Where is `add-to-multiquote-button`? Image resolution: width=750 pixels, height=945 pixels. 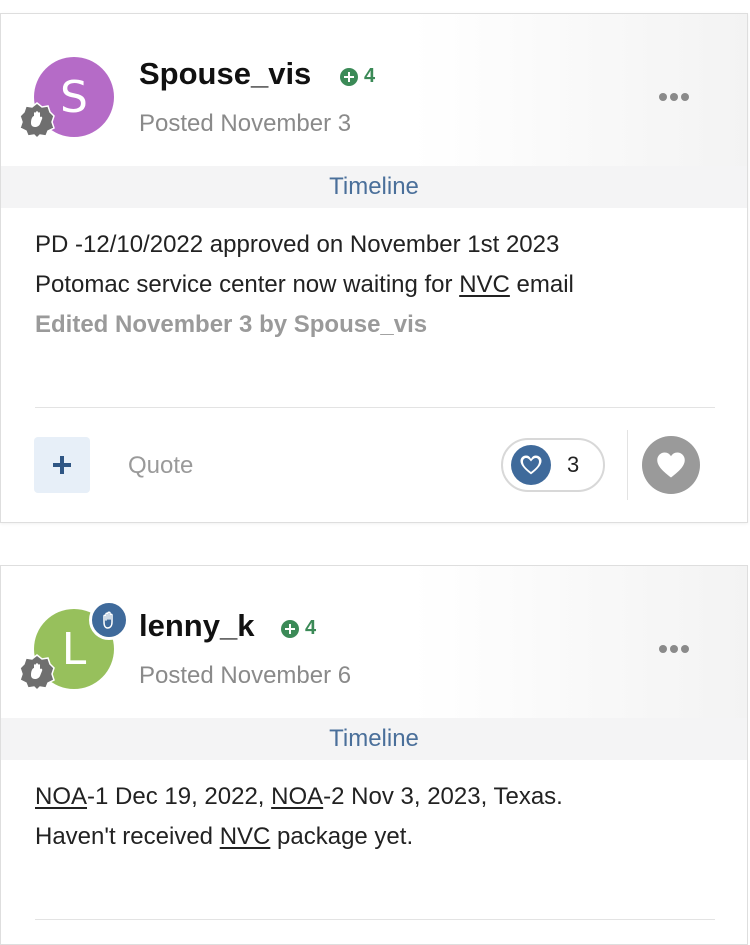
add-to-multiquote-button is located at coordinates (62, 465).